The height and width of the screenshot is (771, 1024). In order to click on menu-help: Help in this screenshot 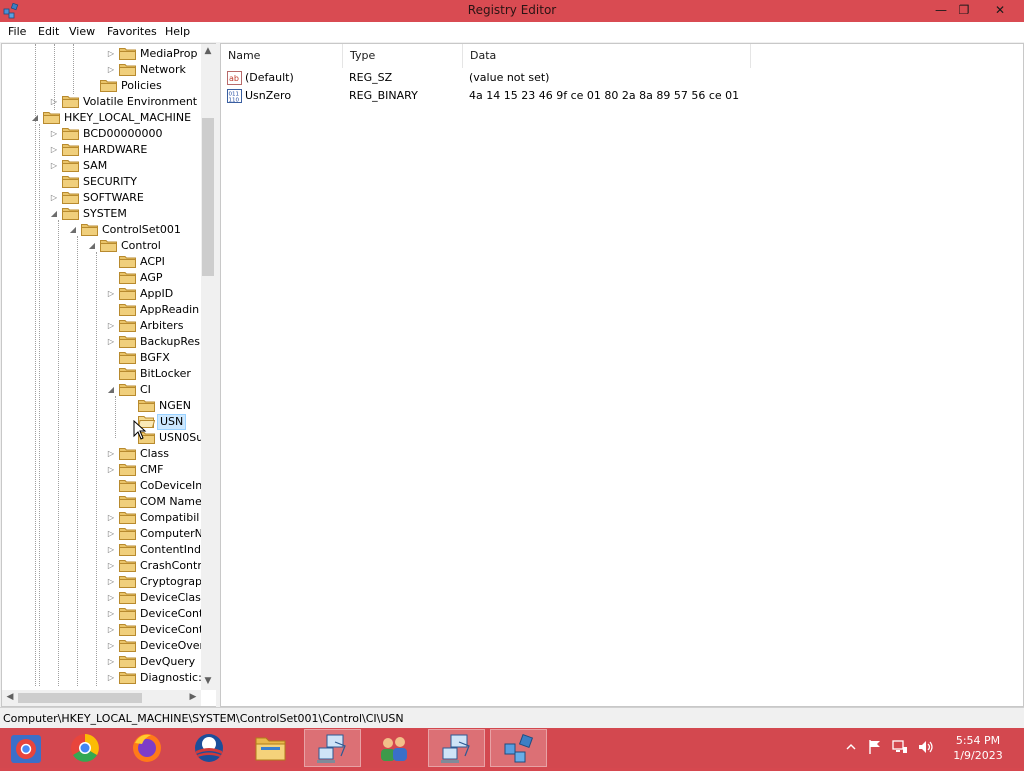, I will do `click(177, 31)`.